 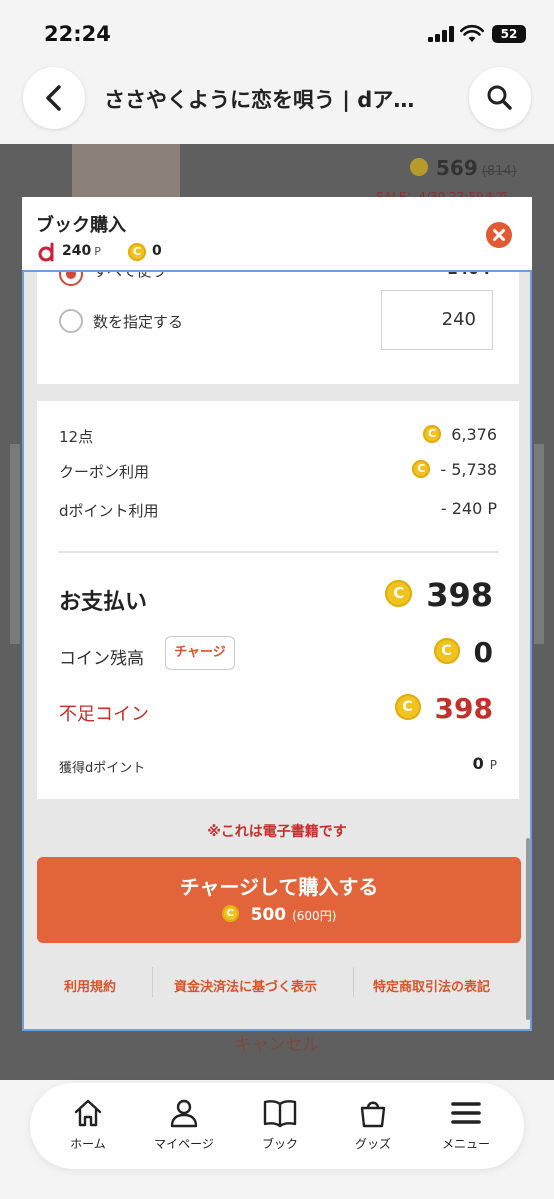 I want to click on points-amount-input: 240, so click(x=437, y=320).